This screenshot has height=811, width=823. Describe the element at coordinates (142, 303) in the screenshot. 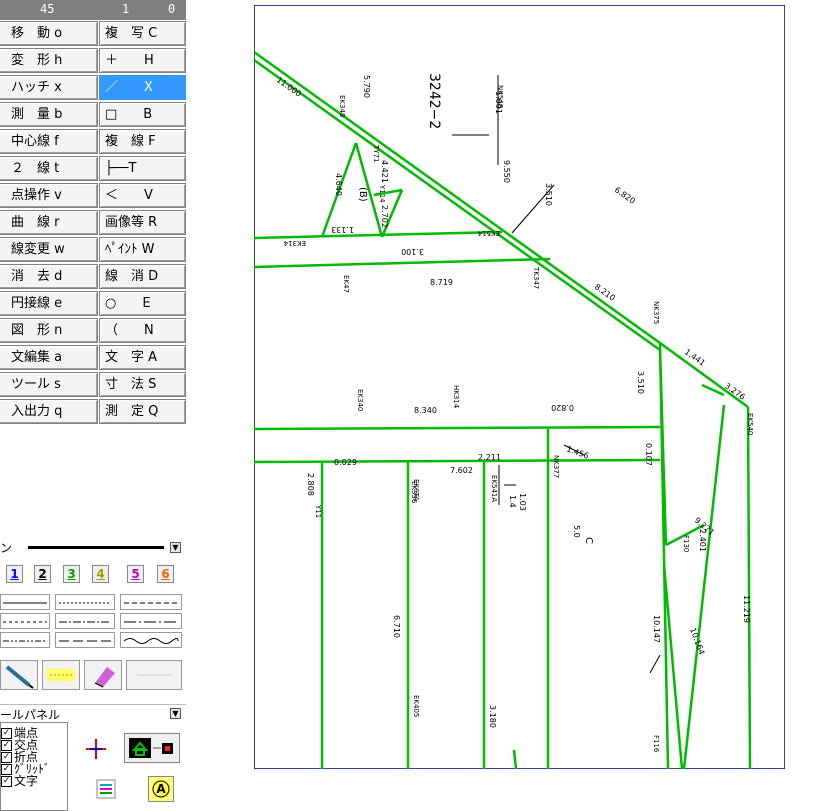

I see `command-button-right: ○ E` at that location.